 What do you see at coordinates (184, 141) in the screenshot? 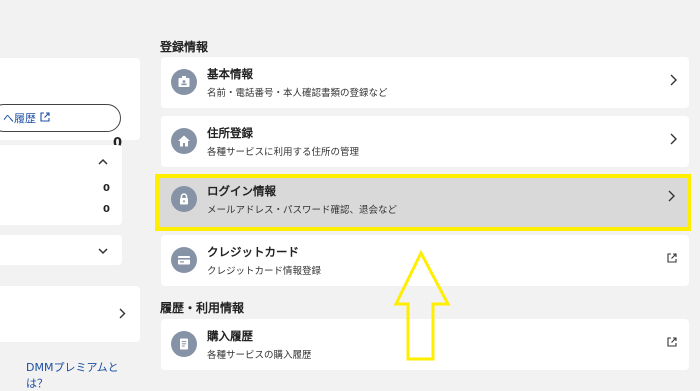
I see `home-icon` at bounding box center [184, 141].